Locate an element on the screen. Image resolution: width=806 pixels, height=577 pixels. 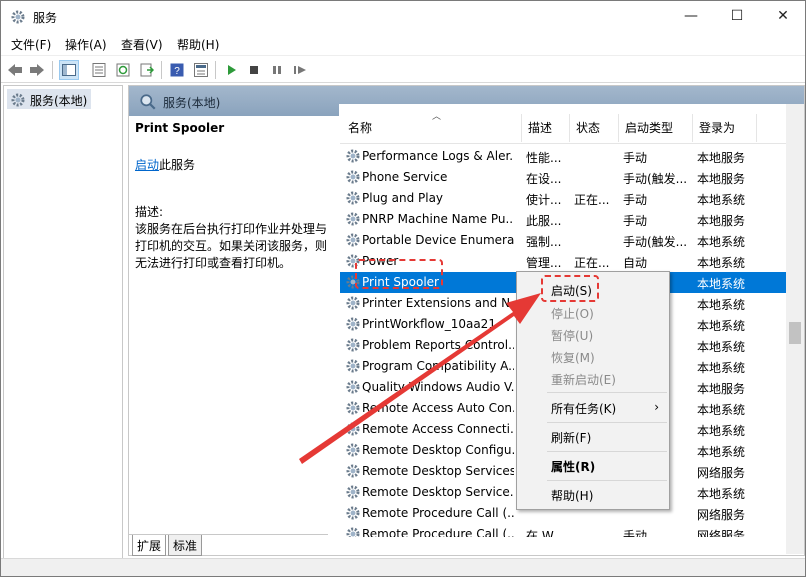
list-view-icon is located at coordinates (99, 70).